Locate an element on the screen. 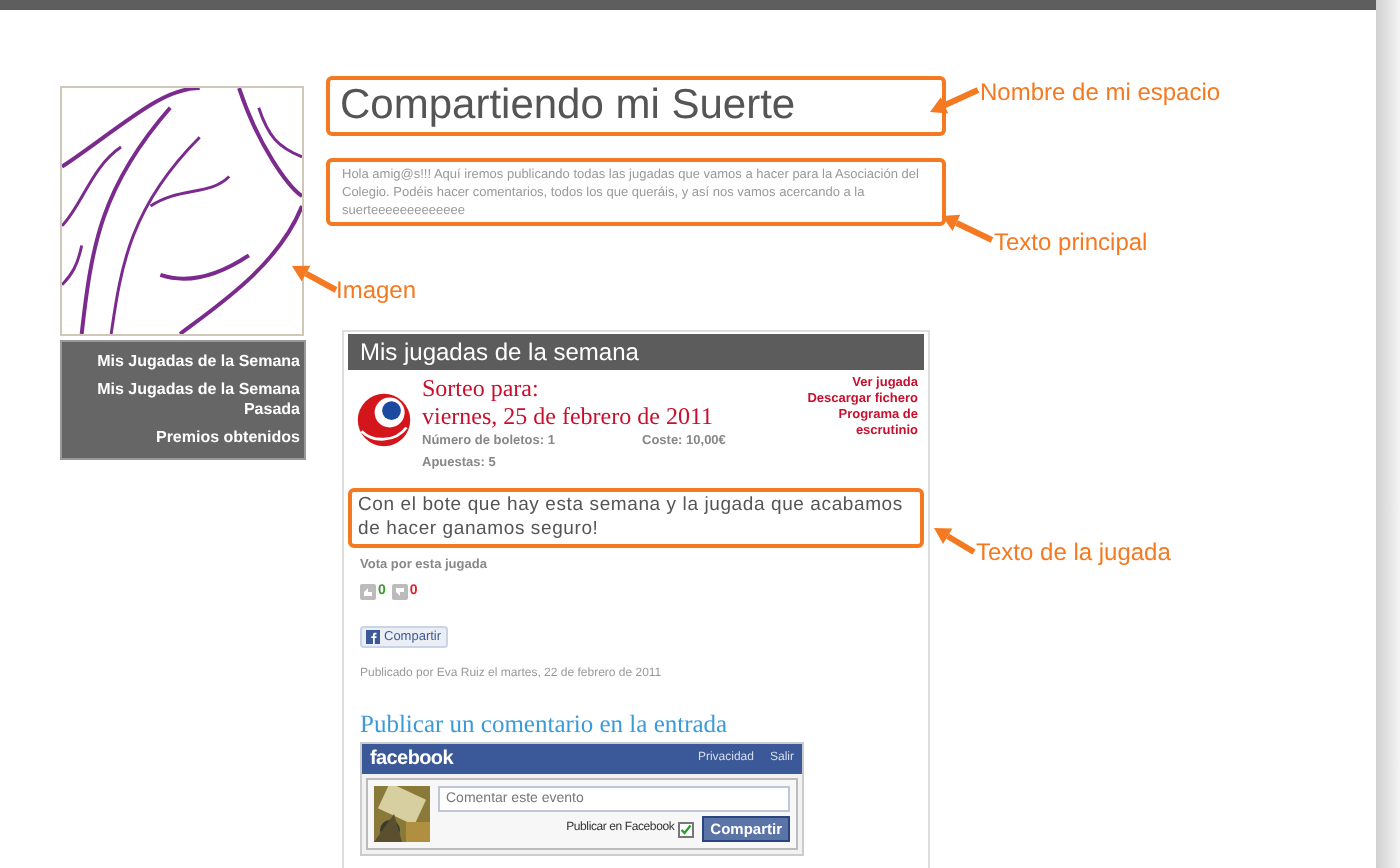  annotation-label: Imagen is located at coordinates (376, 291).